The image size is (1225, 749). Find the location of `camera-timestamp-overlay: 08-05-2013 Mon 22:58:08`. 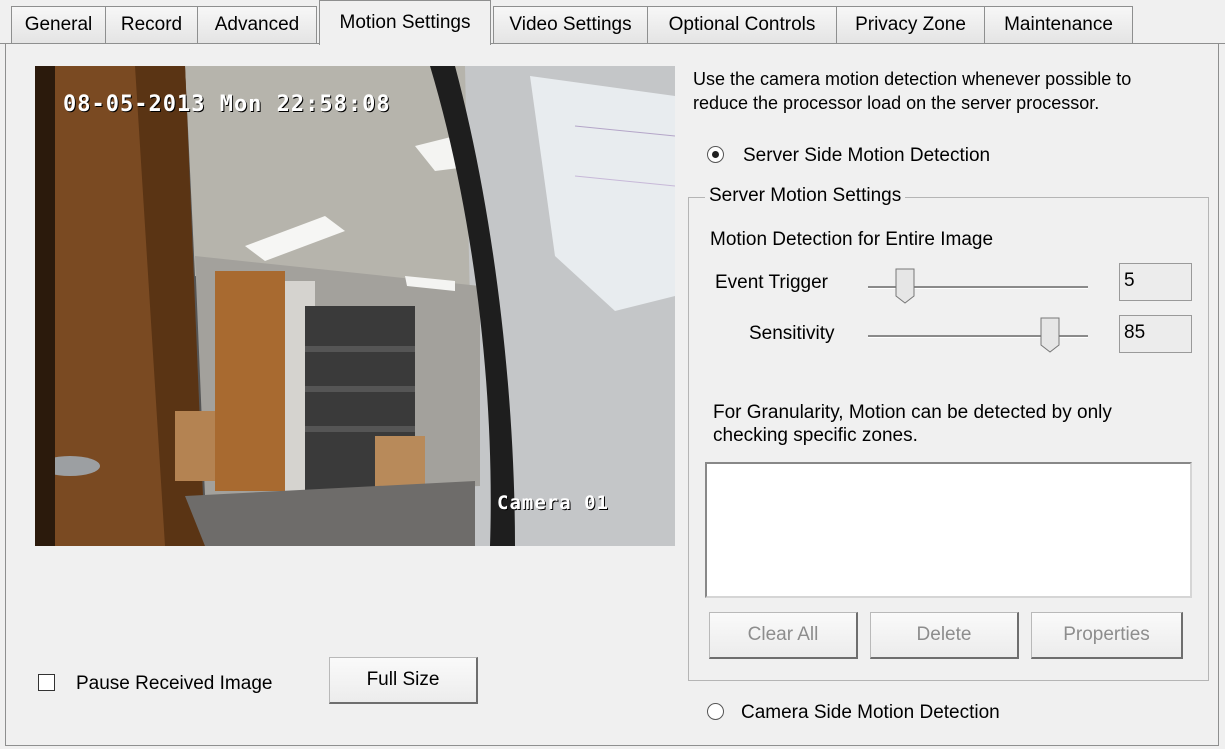

camera-timestamp-overlay: 08-05-2013 Mon 22:58:08 is located at coordinates (227, 104).